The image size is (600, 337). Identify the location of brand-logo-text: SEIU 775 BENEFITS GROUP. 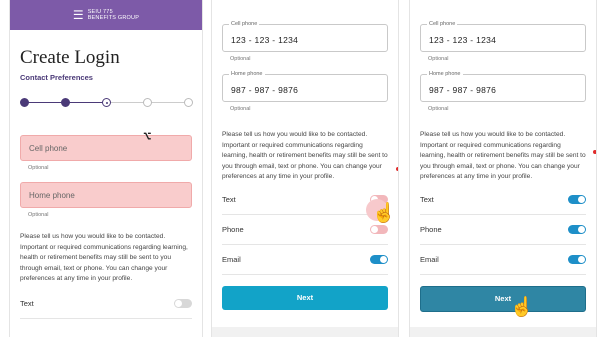
(113, 15).